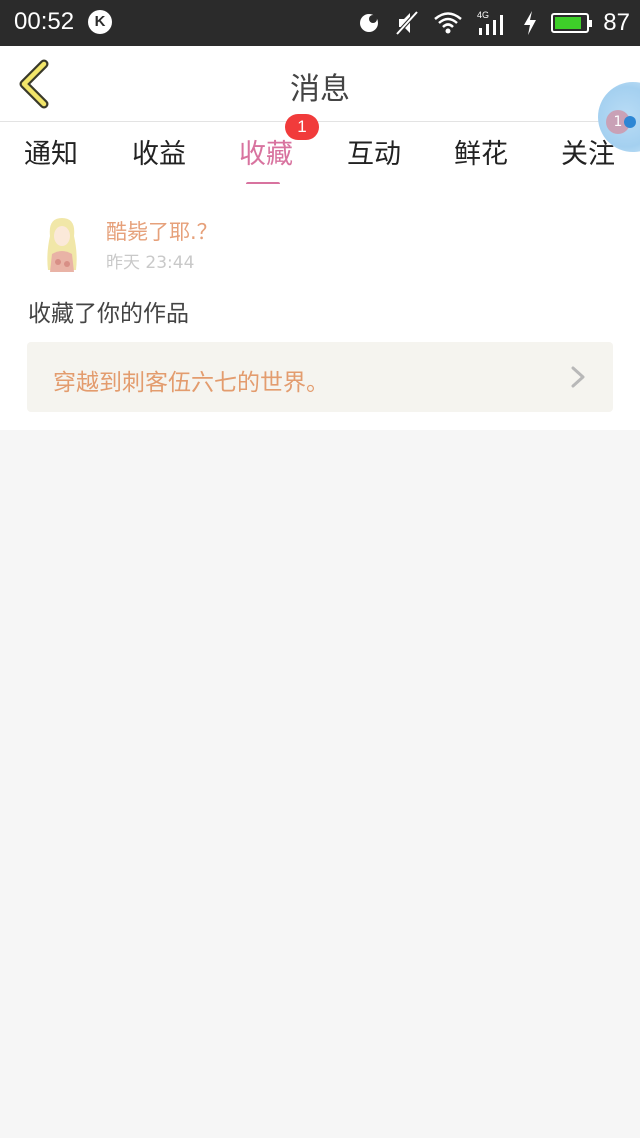  What do you see at coordinates (108, 314) in the screenshot?
I see `message-action-text: 收藏了你的作品` at bounding box center [108, 314].